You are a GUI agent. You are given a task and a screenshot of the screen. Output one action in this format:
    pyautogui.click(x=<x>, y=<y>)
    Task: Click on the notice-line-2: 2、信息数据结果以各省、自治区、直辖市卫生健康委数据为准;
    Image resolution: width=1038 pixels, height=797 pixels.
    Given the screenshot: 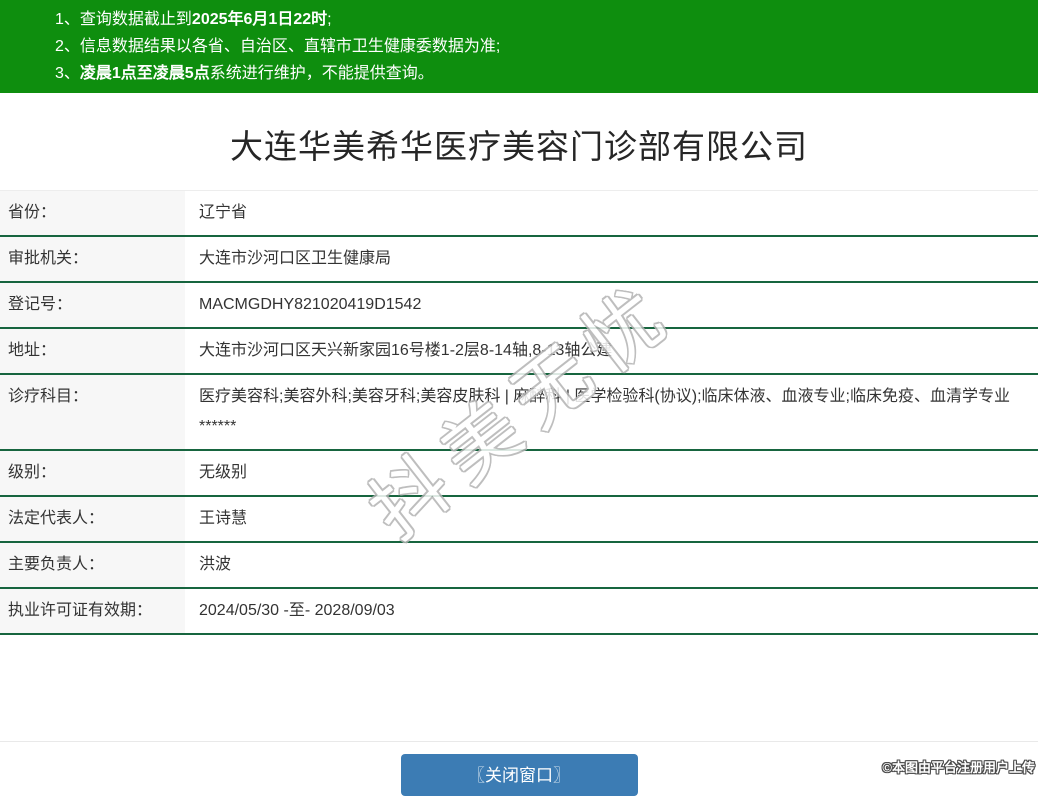 What is the action you would take?
    pyautogui.click(x=519, y=46)
    